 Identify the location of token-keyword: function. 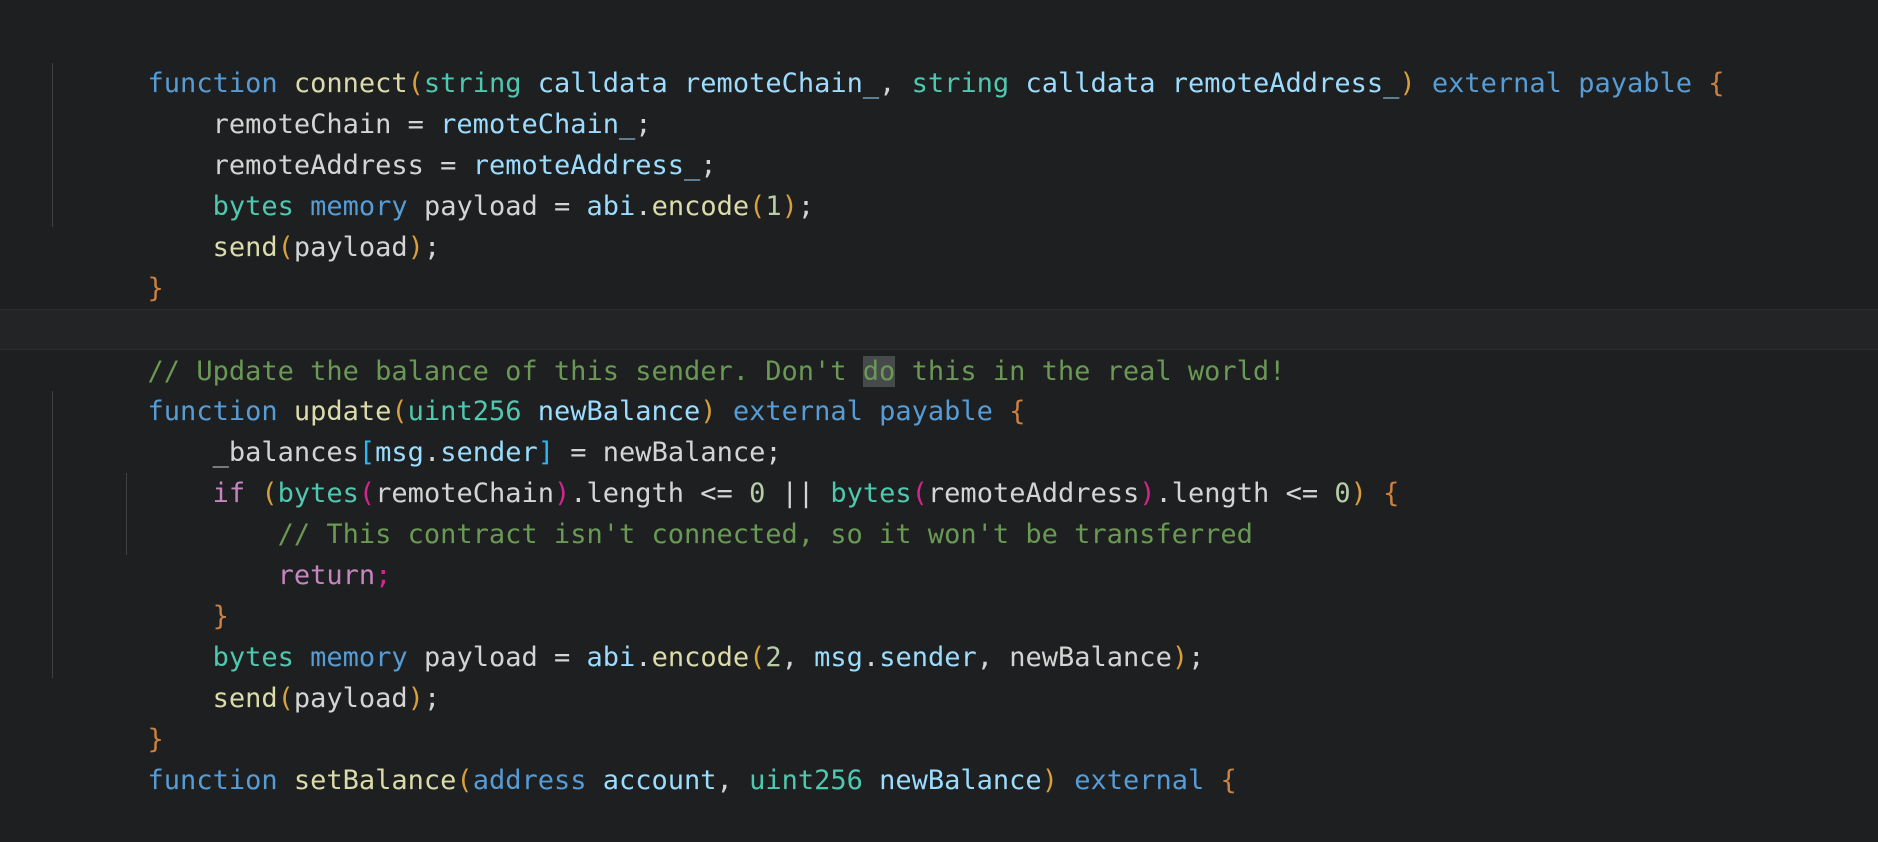
(212, 780).